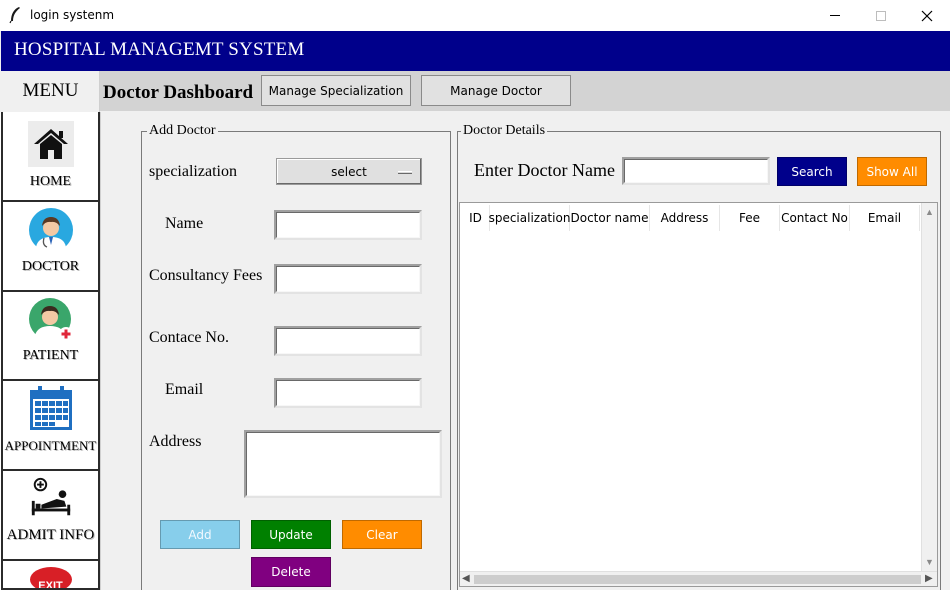 The height and width of the screenshot is (590, 950). What do you see at coordinates (343, 464) in the screenshot?
I see `address-textarea` at bounding box center [343, 464].